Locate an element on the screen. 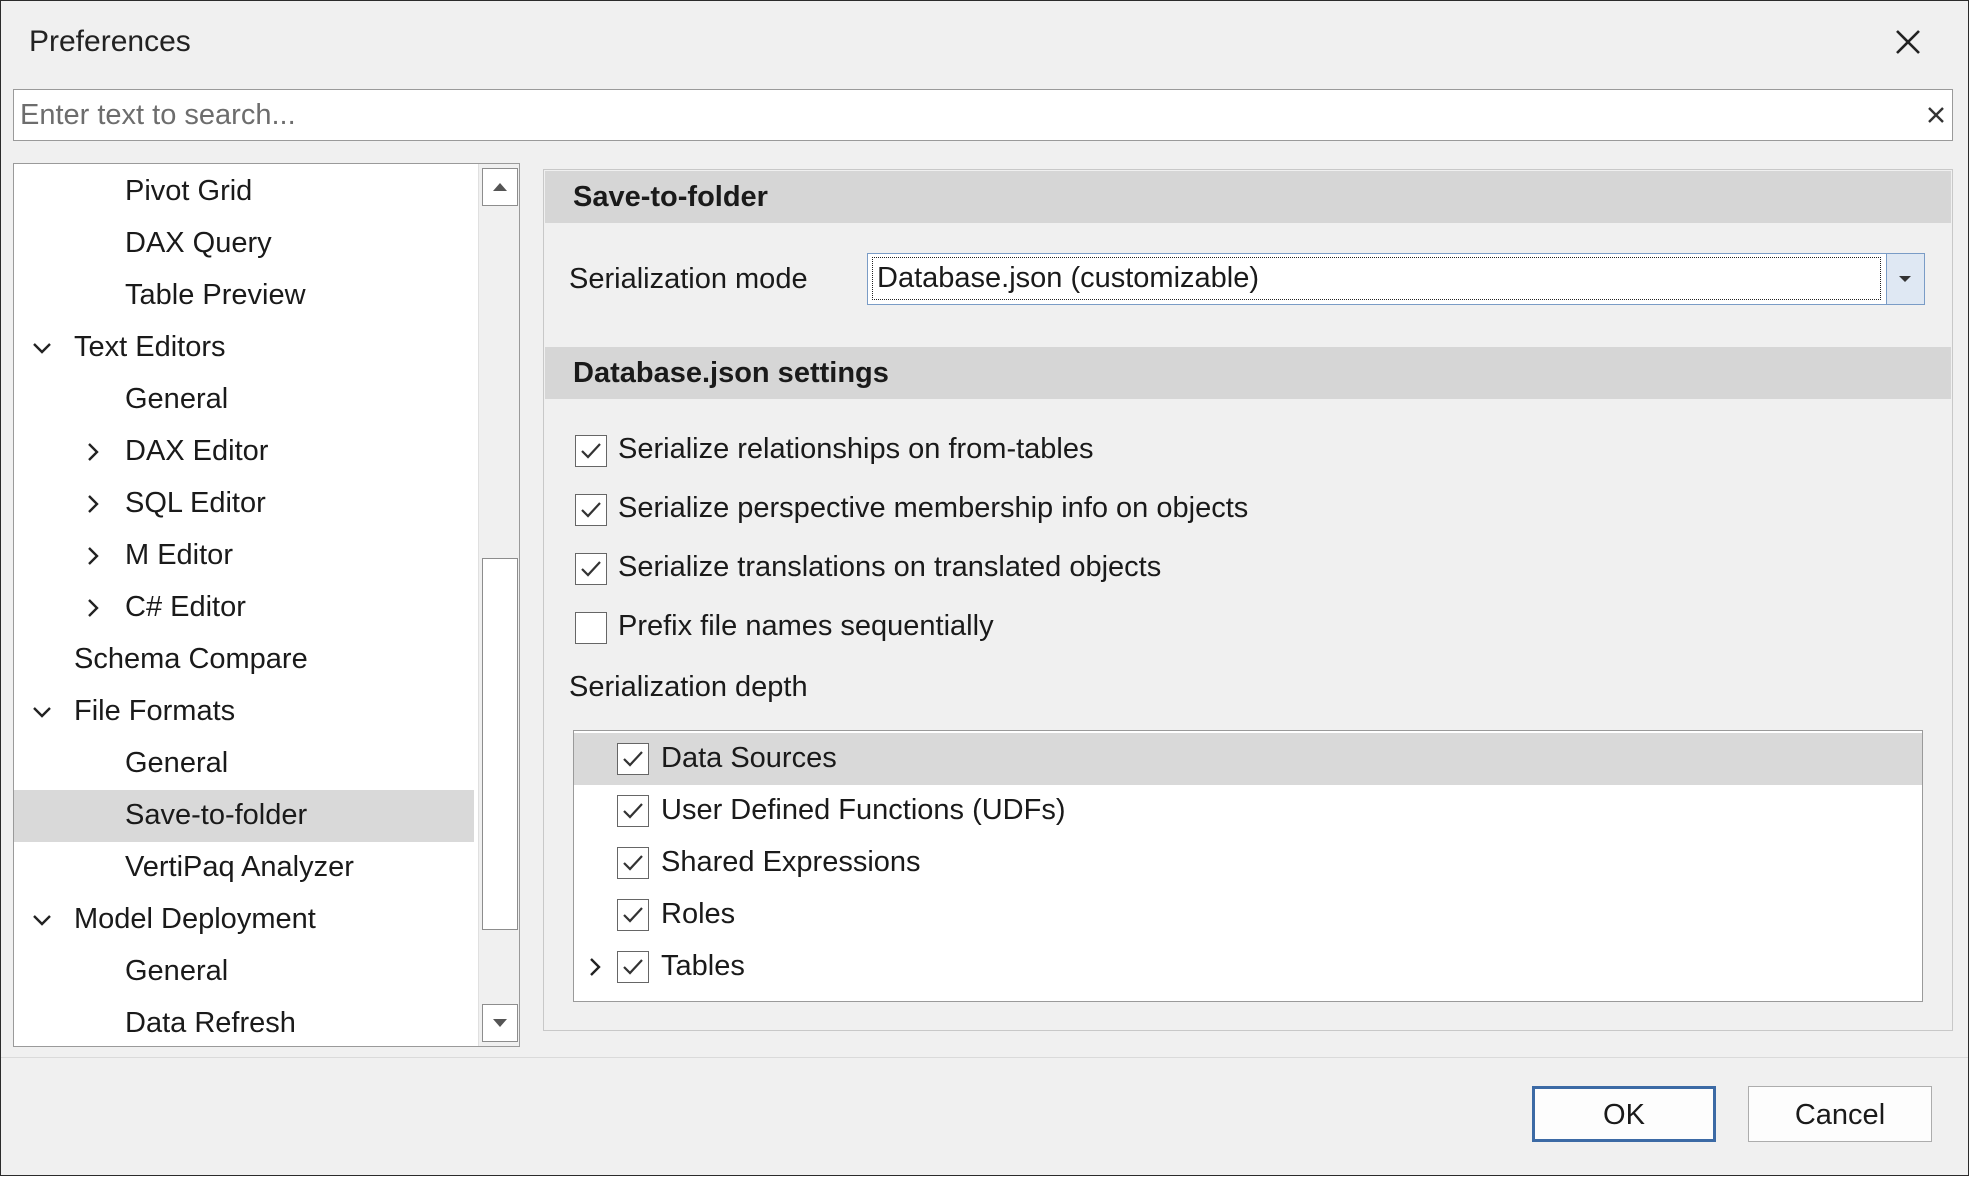 This screenshot has height=1179, width=1971. tree-item-label: DAX Editor is located at coordinates (197, 451).